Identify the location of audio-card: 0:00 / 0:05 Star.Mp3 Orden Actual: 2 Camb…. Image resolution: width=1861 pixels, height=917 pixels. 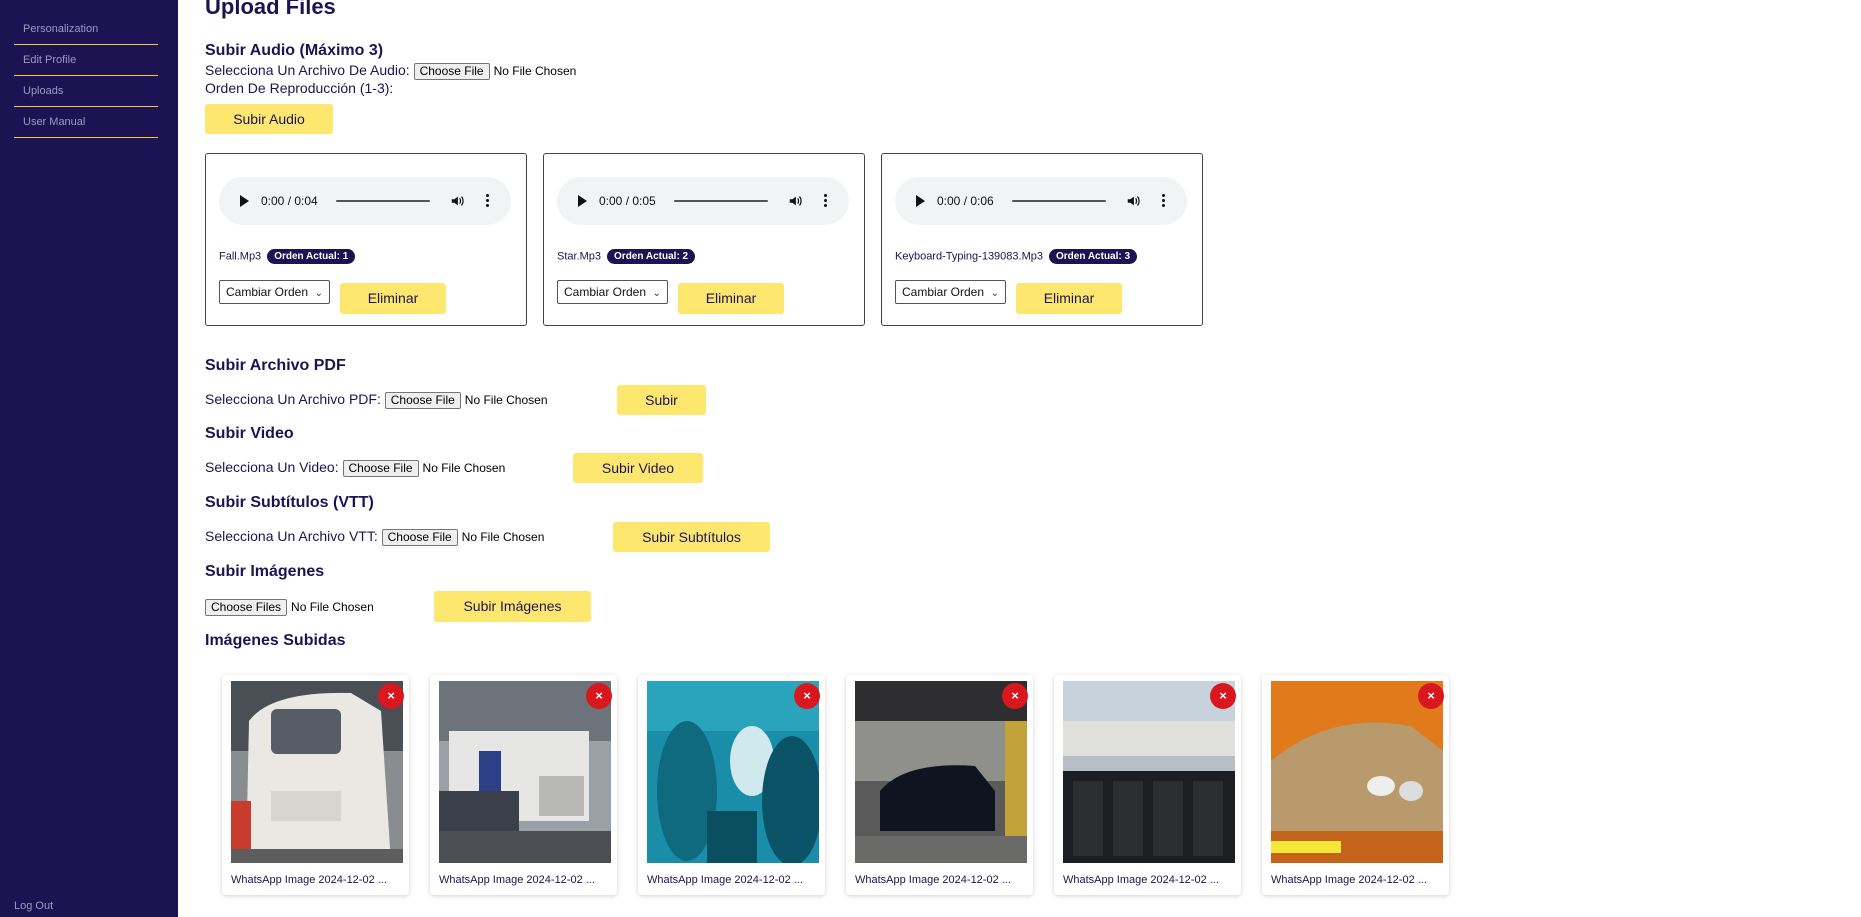
(704, 239).